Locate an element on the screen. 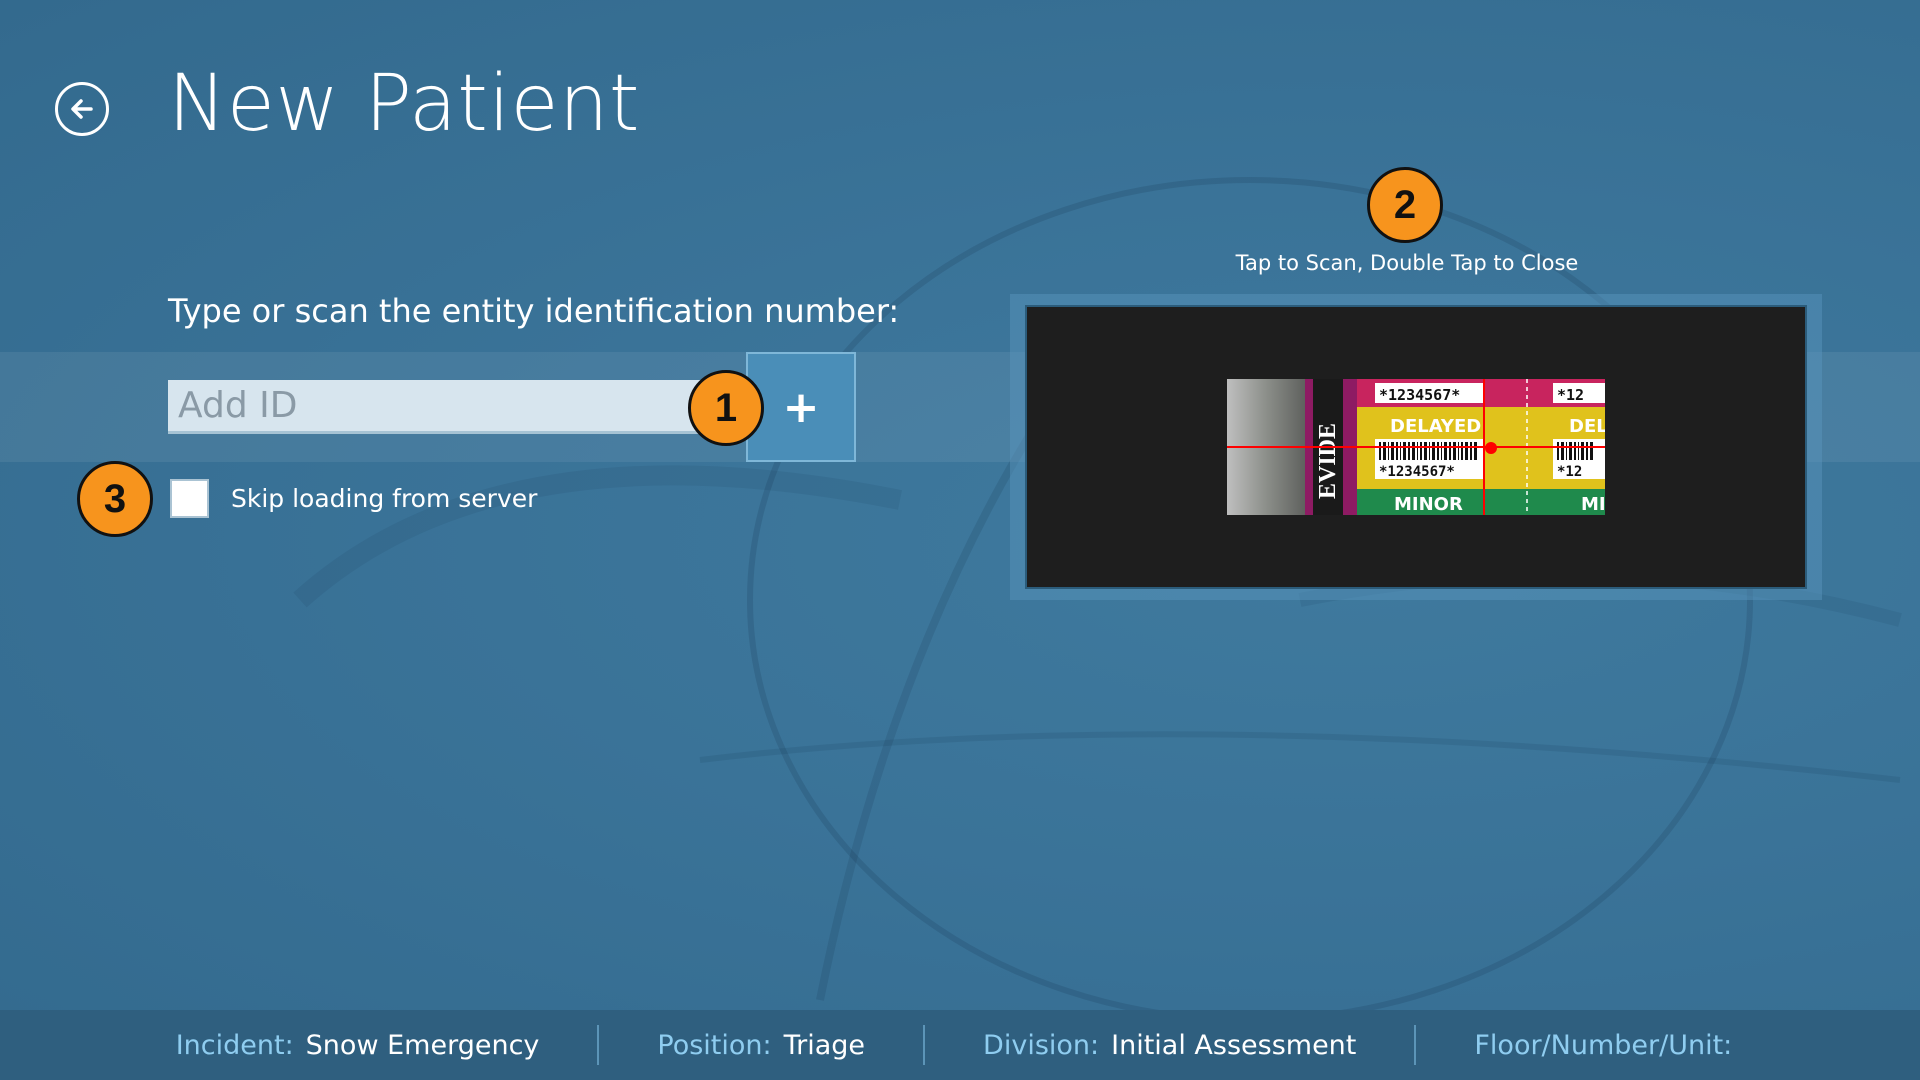  back-button is located at coordinates (82, 109).